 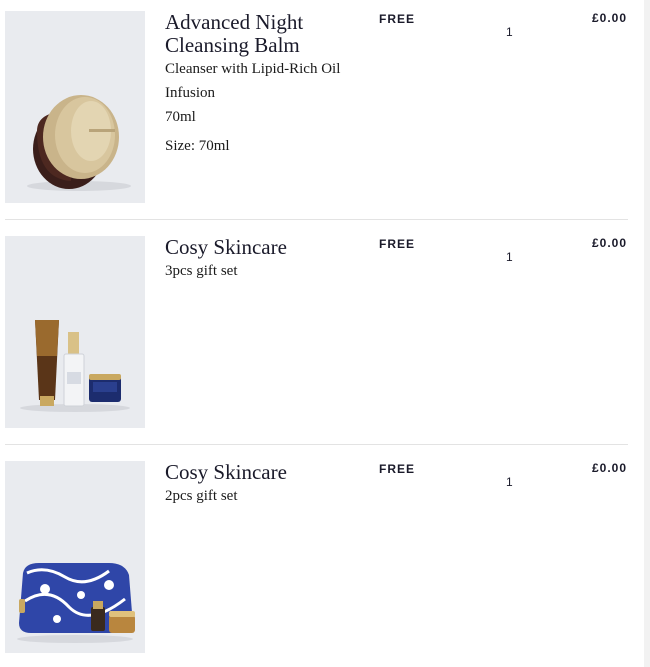 I want to click on pouch-gift-set-icon, so click(x=76, y=603).